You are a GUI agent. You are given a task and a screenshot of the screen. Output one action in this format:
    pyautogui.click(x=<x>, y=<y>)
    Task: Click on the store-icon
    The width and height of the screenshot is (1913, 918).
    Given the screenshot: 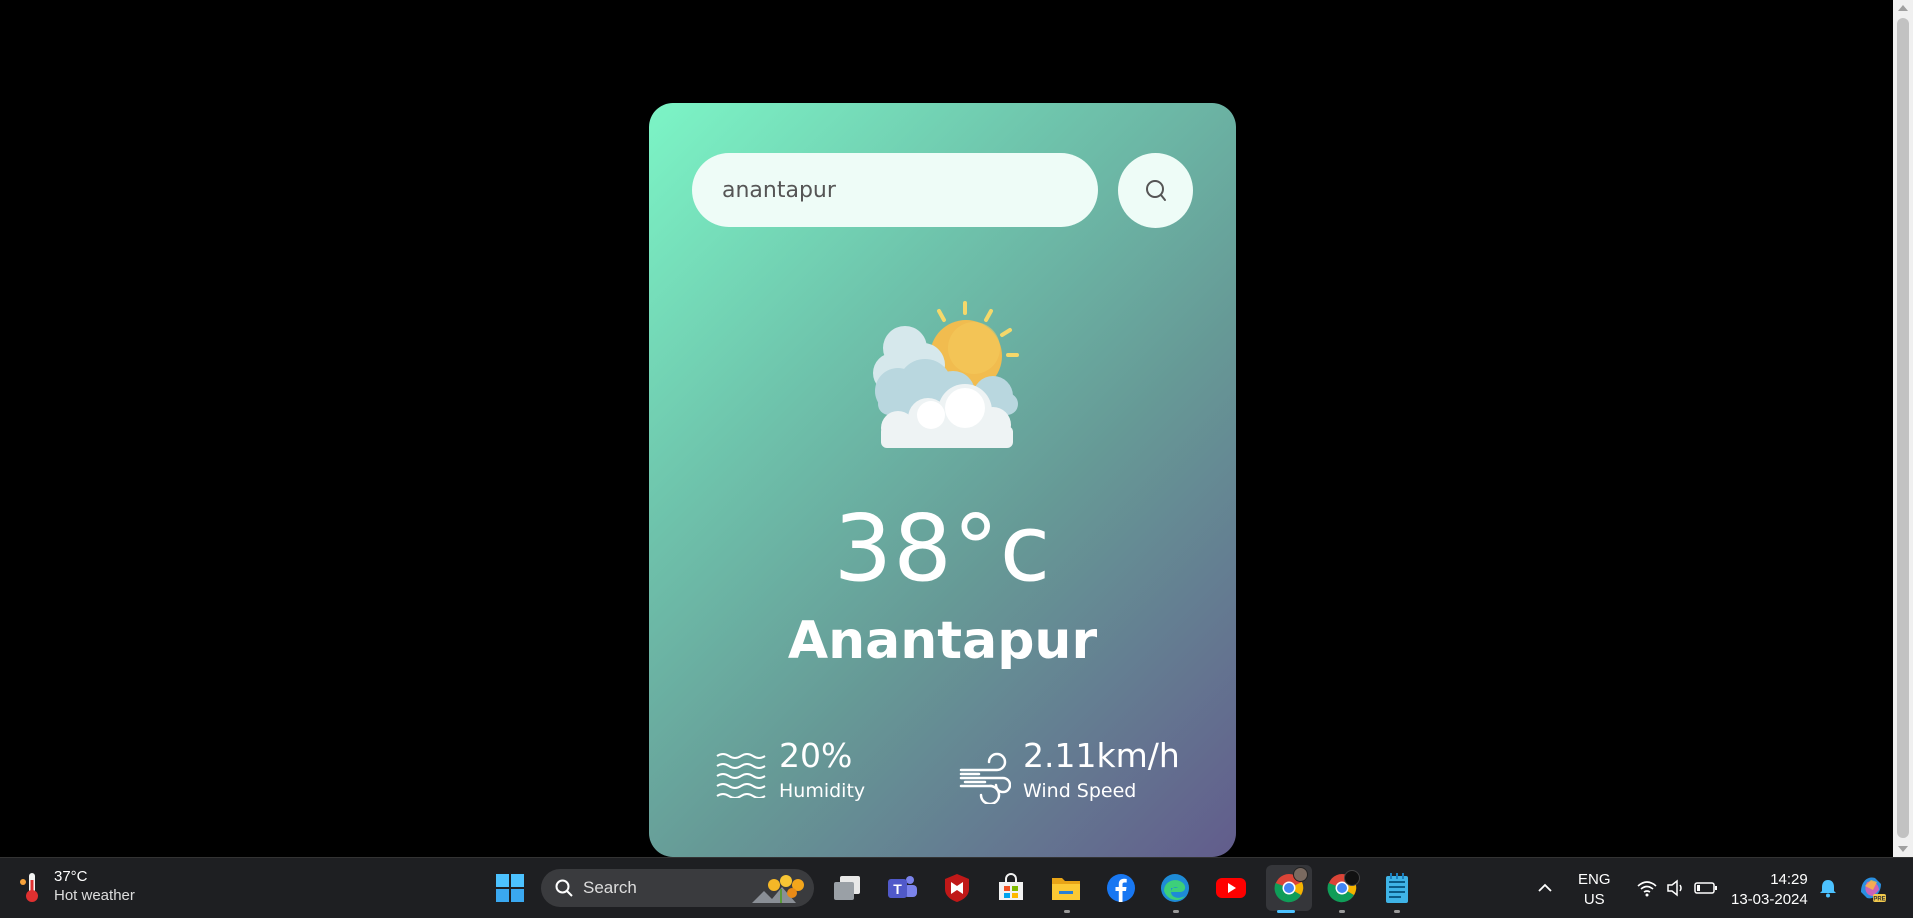 What is the action you would take?
    pyautogui.click(x=1011, y=886)
    